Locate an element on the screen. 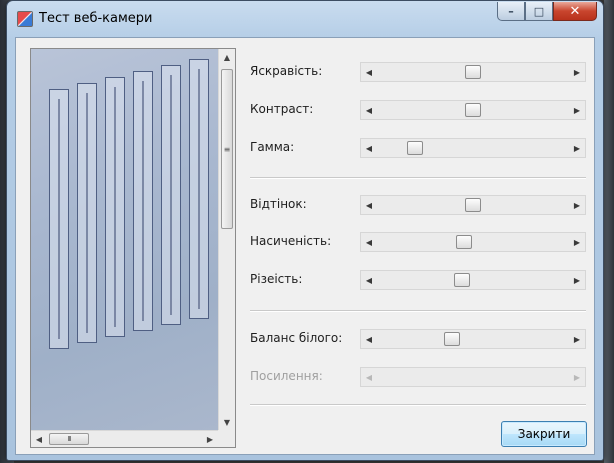  vertical-scroll-thumb: ≡ is located at coordinates (227, 149).